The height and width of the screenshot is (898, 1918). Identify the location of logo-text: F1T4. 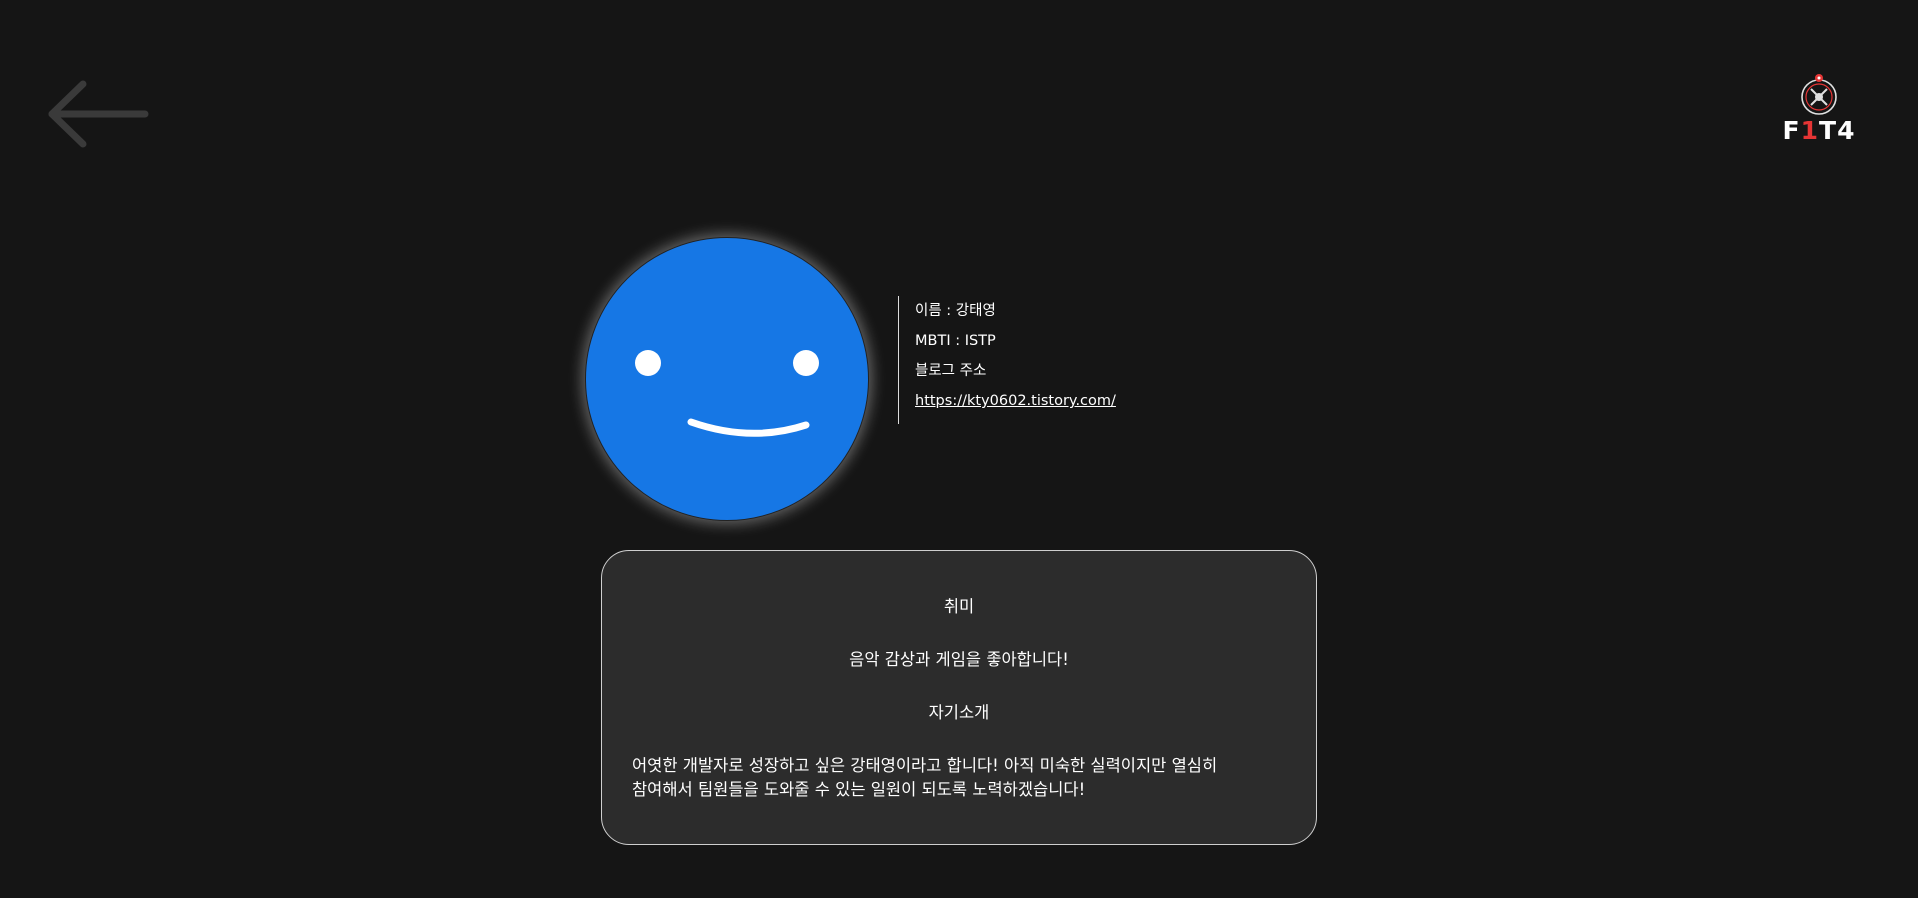
(1819, 130).